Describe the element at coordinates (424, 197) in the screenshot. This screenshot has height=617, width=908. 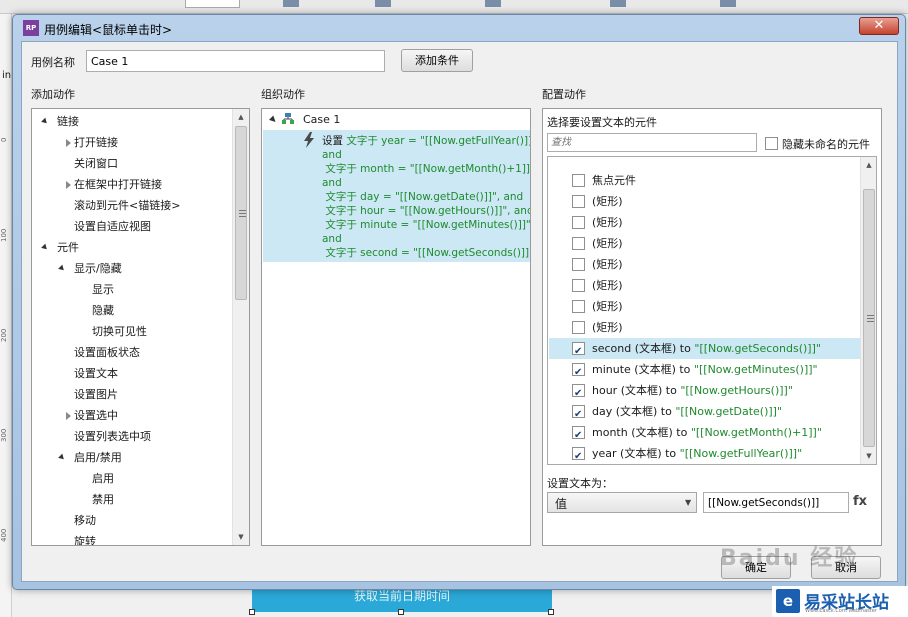
I see `action-detail: 文字于 day = "[[Now.getDate()]]", and` at that location.